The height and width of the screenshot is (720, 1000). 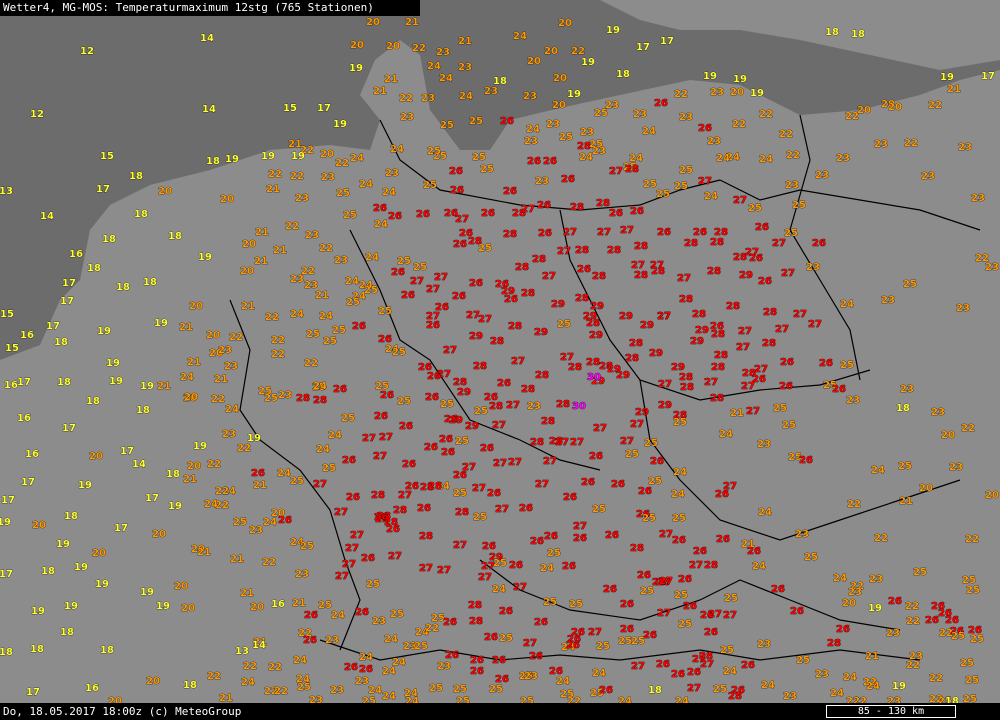 I want to click on station-temperature: 14, so click(x=259, y=645).